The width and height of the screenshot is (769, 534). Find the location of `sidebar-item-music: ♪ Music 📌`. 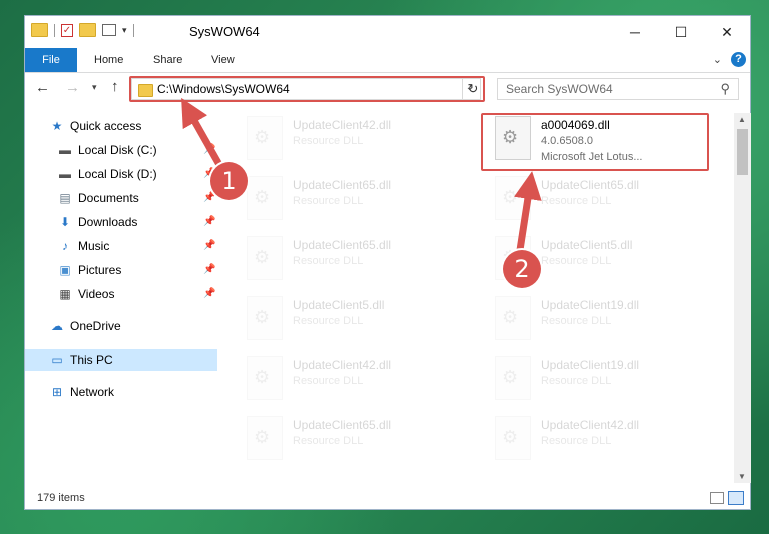

sidebar-item-music: ♪ Music 📌 is located at coordinates (152, 246).